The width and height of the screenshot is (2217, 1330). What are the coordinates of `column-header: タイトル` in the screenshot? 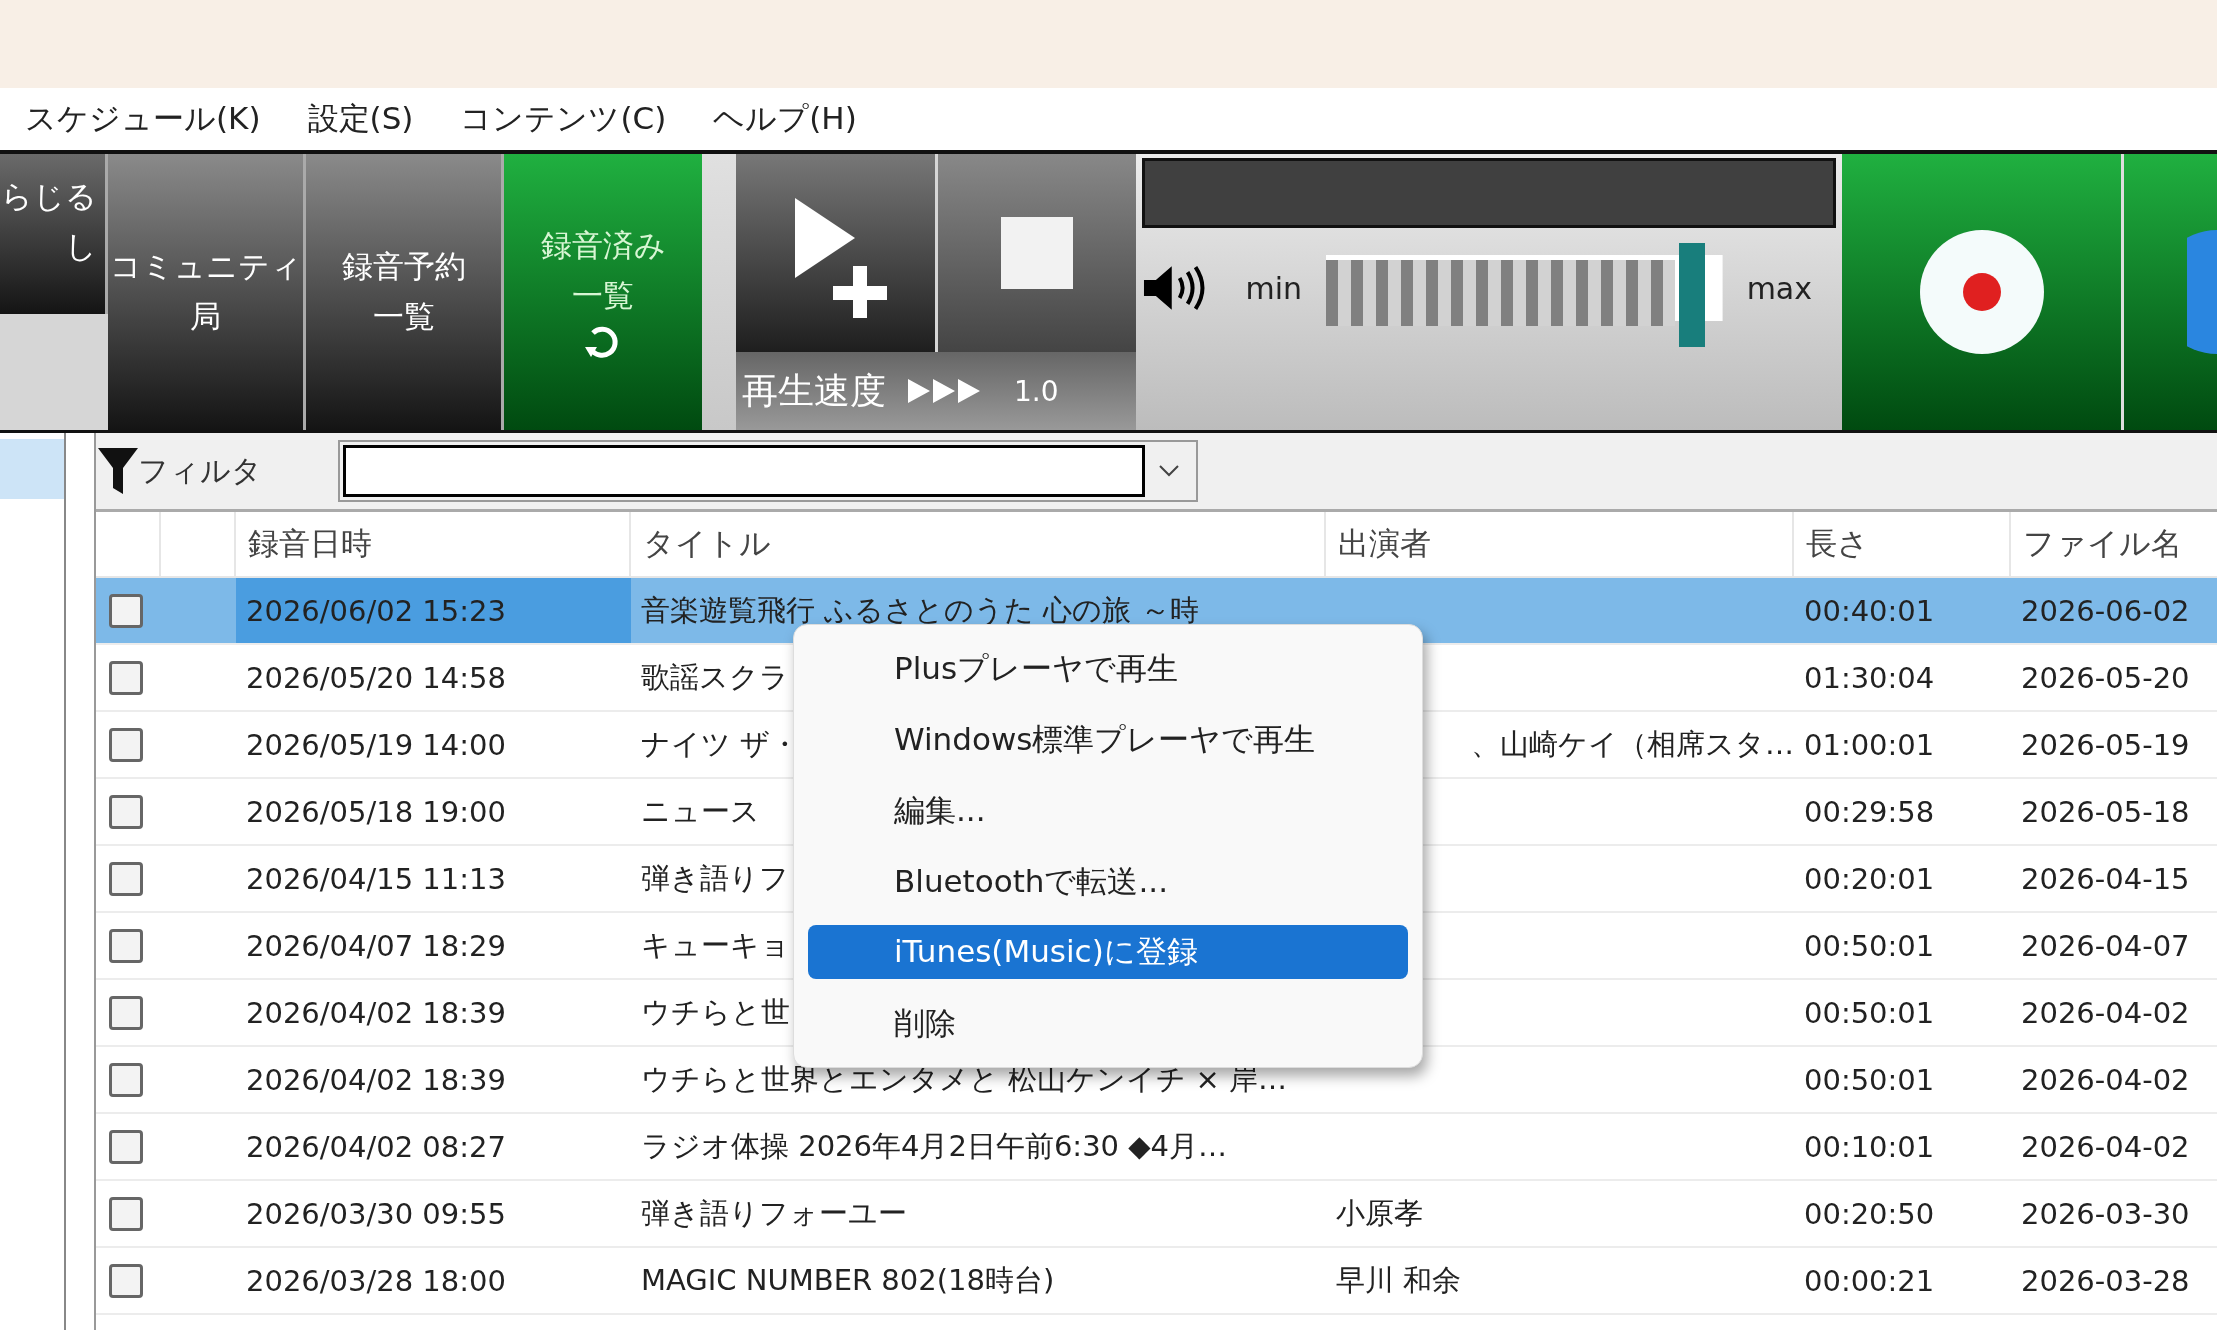 It's located at (978, 544).